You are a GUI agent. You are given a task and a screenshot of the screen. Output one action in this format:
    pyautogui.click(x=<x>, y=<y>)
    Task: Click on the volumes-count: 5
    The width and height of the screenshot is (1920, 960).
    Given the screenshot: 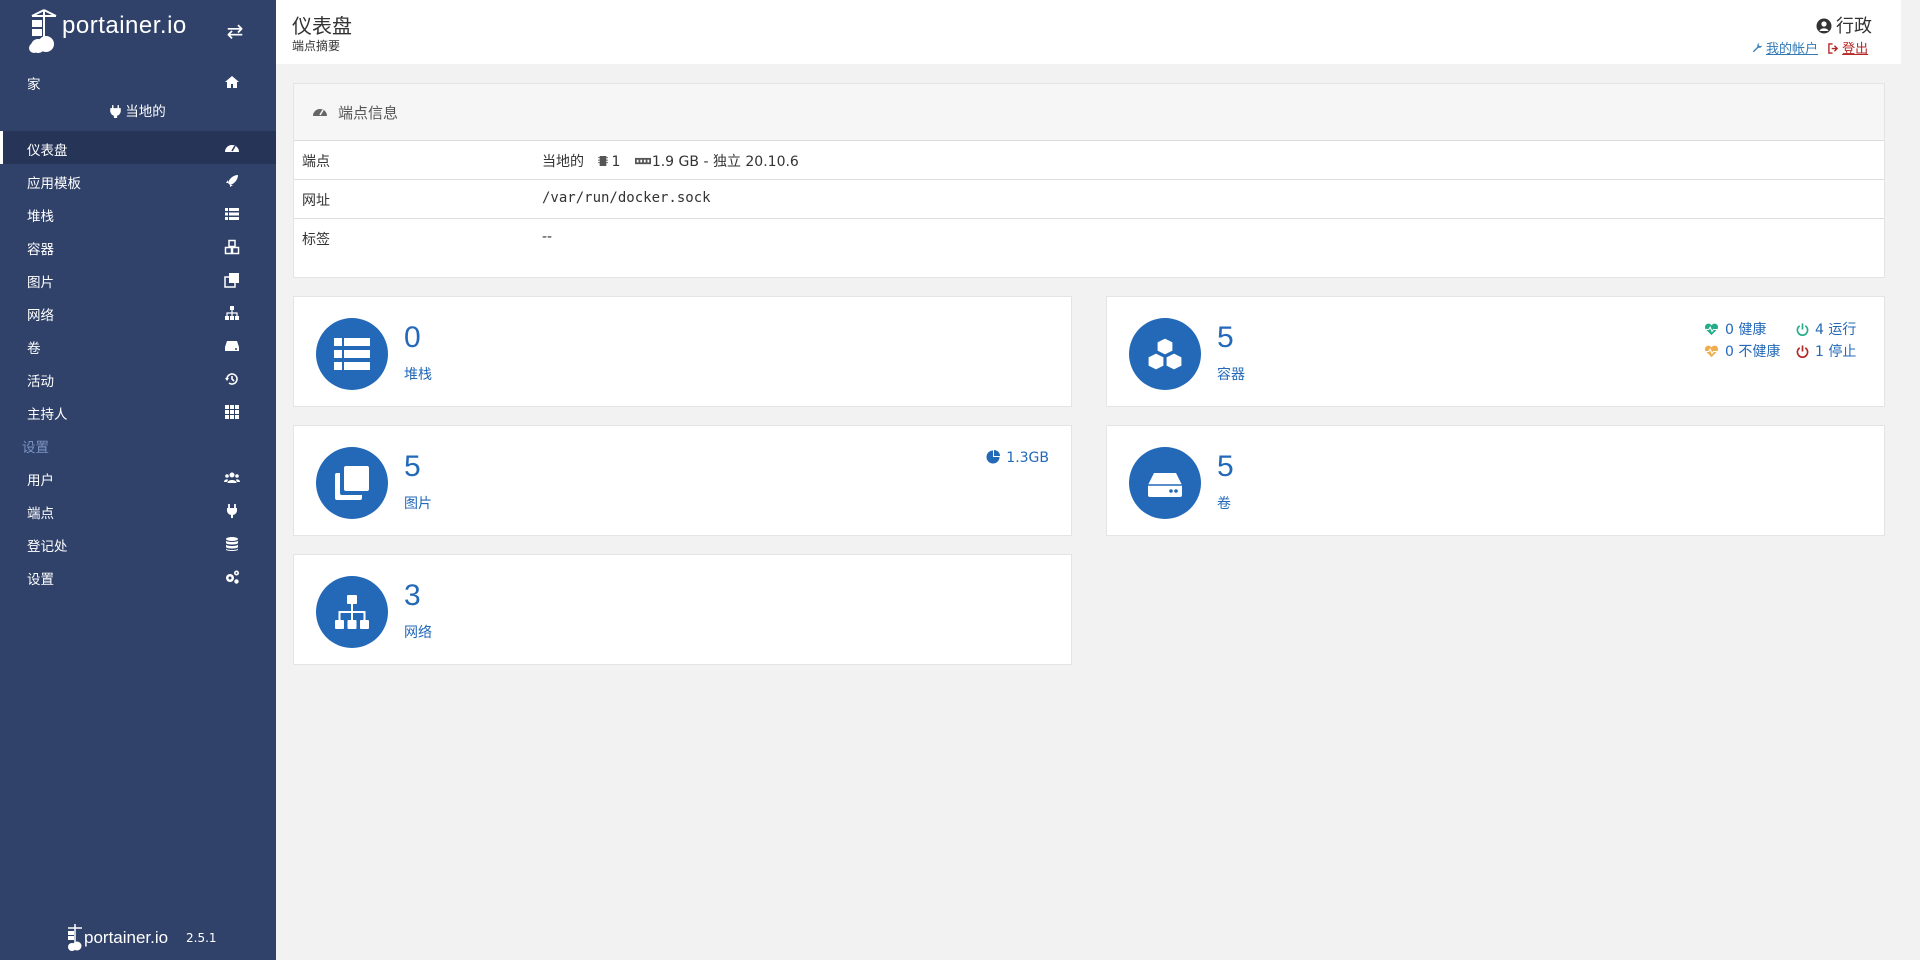 What is the action you would take?
    pyautogui.click(x=1225, y=466)
    